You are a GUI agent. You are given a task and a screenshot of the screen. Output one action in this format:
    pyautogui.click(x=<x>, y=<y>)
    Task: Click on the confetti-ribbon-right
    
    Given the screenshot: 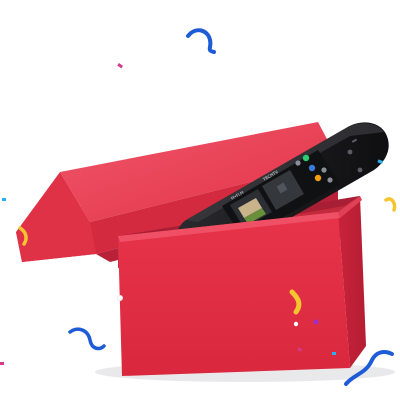 What is the action you would take?
    pyautogui.click(x=390, y=204)
    